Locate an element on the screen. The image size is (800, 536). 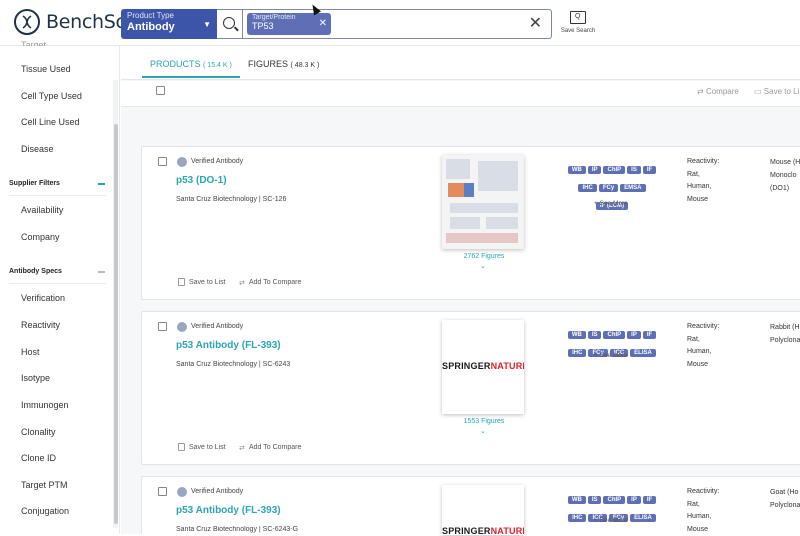
technique-tag: IHC is located at coordinates (577, 518).